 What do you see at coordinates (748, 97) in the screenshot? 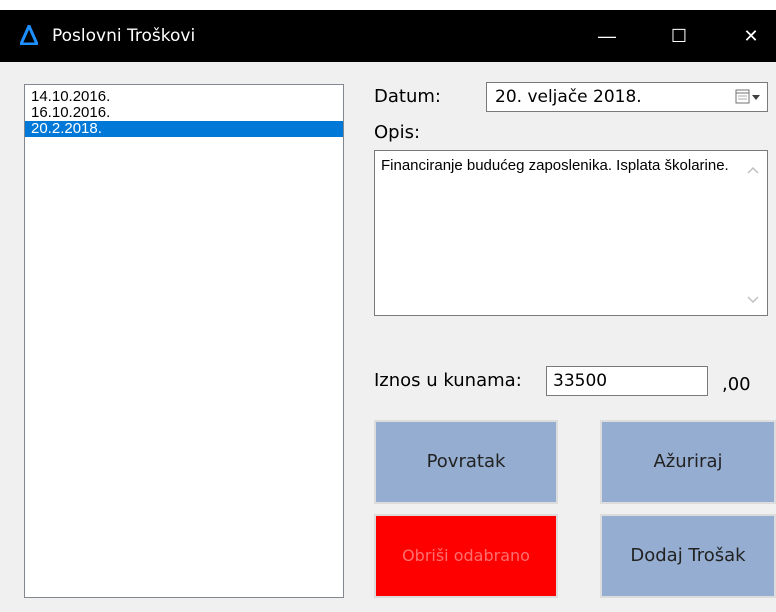
I see `calendar-dropdown-icon` at bounding box center [748, 97].